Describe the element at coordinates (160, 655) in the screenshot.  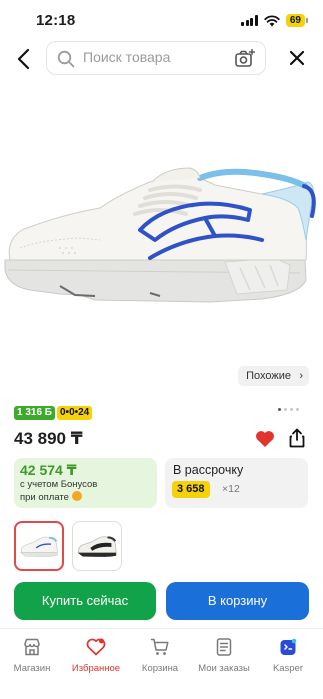
I see `nav-item-cart: Корзина` at that location.